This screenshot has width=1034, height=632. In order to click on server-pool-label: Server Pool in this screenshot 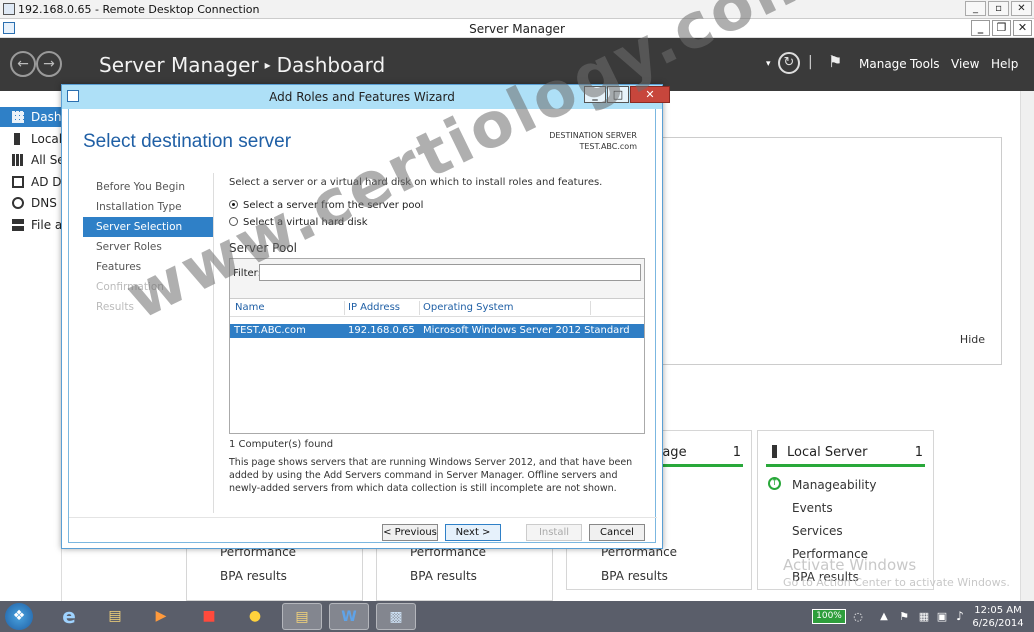, I will do `click(263, 248)`.